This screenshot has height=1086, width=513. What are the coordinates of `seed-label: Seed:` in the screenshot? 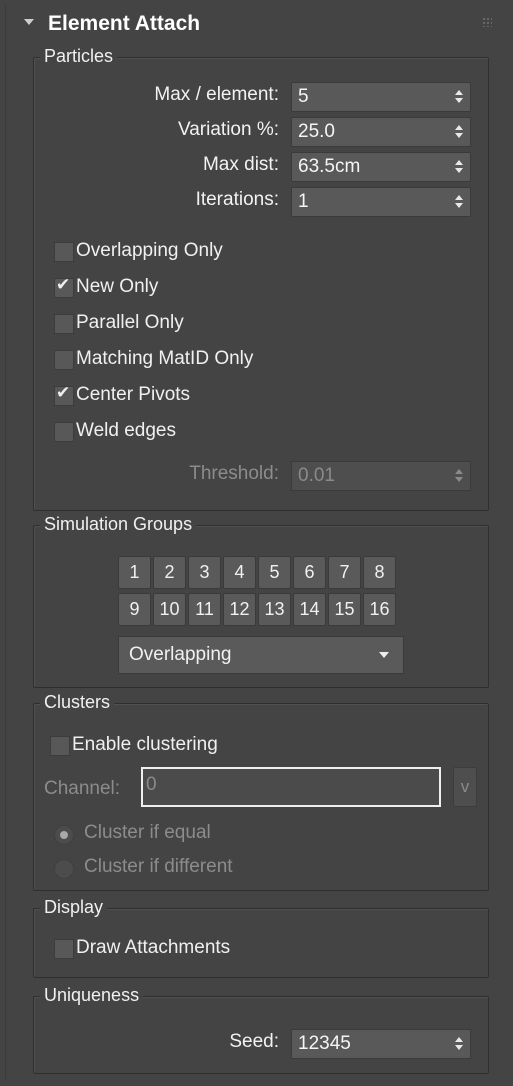 It's located at (254, 1041).